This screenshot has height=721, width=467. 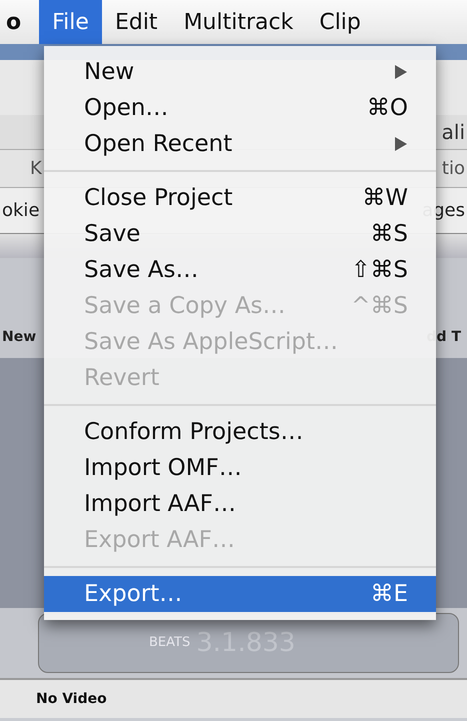 What do you see at coordinates (19, 337) in the screenshot?
I see `toolbar-label: New` at bounding box center [19, 337].